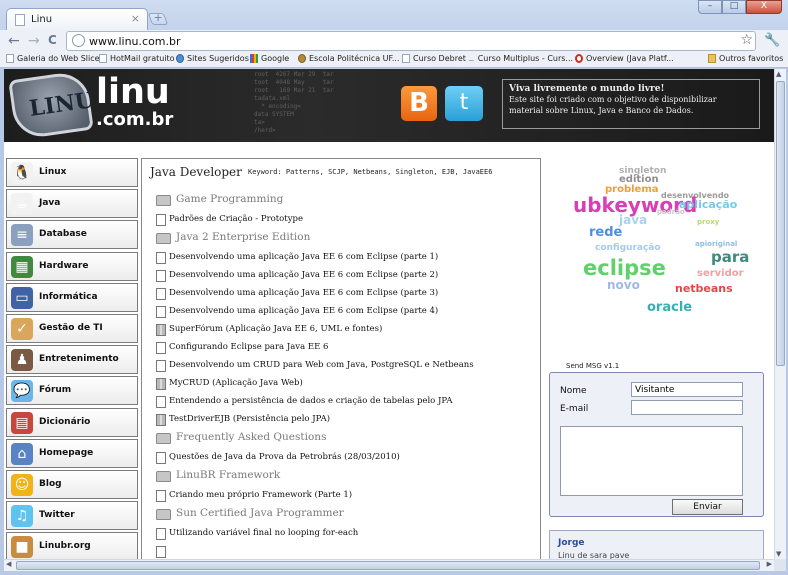  What do you see at coordinates (769, 564) in the screenshot?
I see `scroll-right-icon: ▶` at bounding box center [769, 564].